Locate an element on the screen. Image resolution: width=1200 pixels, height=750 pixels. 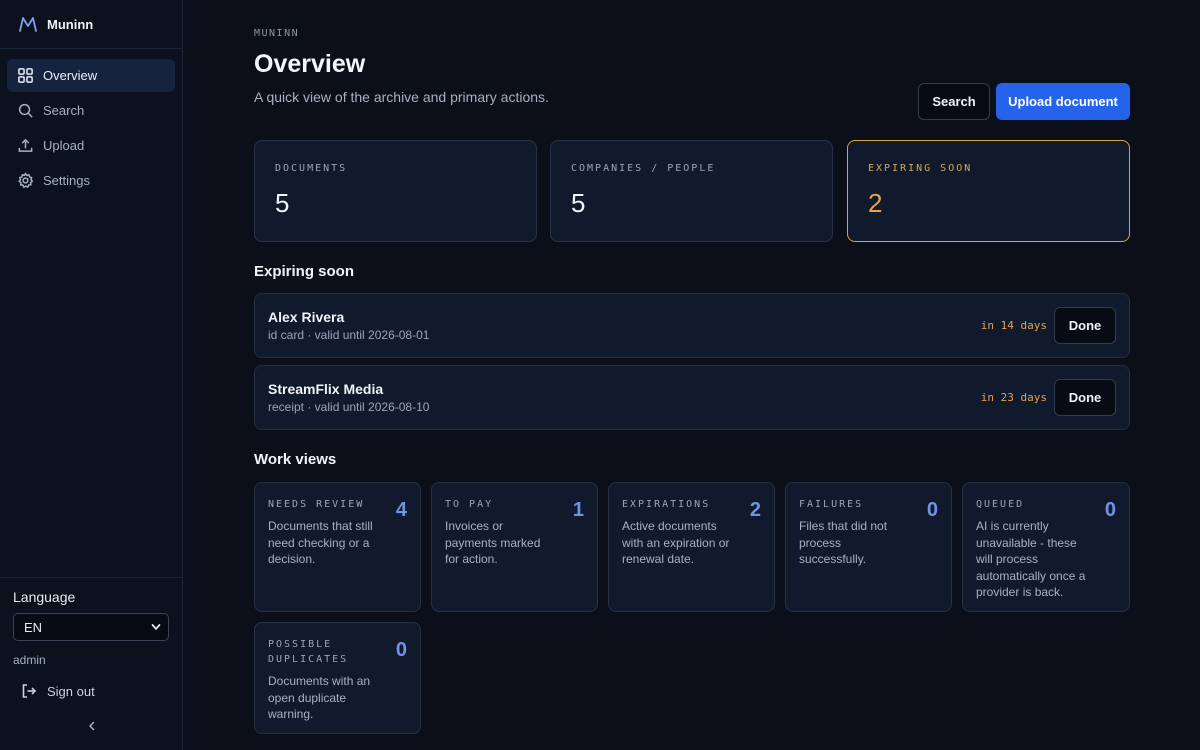
stat-label: DOCUMENTS is located at coordinates (311, 168).